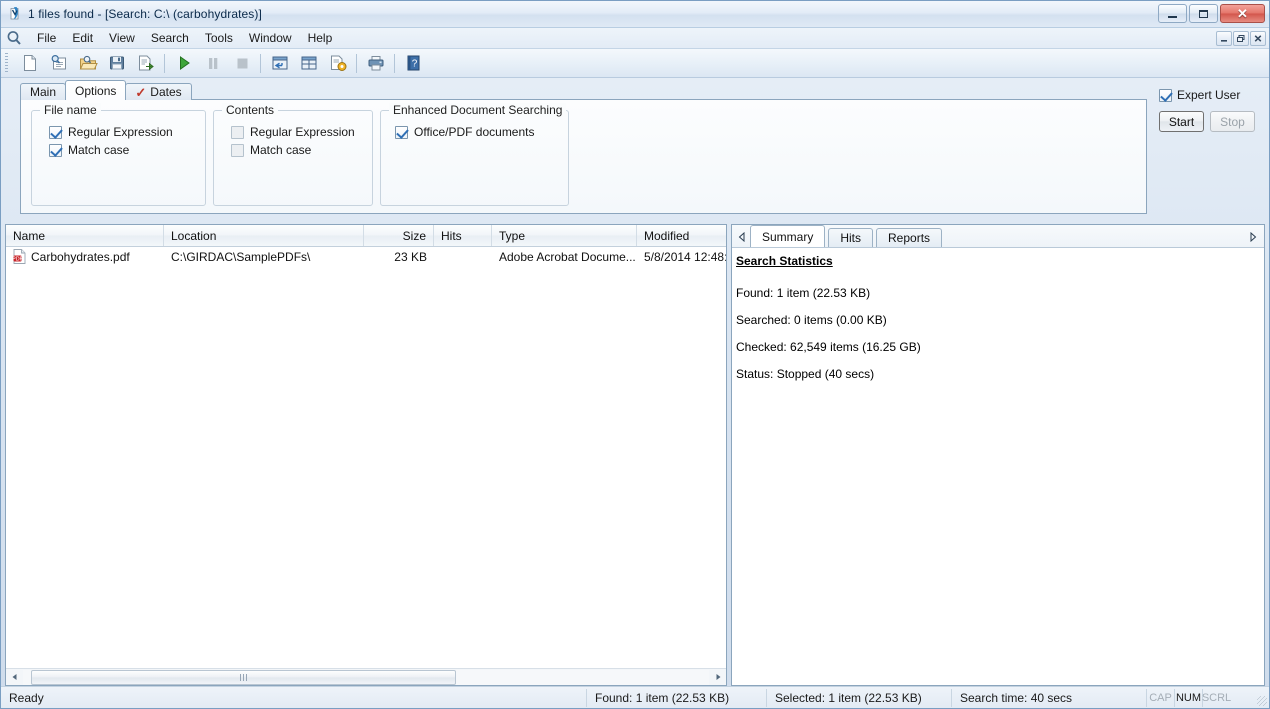  I want to click on checkbox-office-pdf-documents: Office/PDF documents, so click(481, 132).